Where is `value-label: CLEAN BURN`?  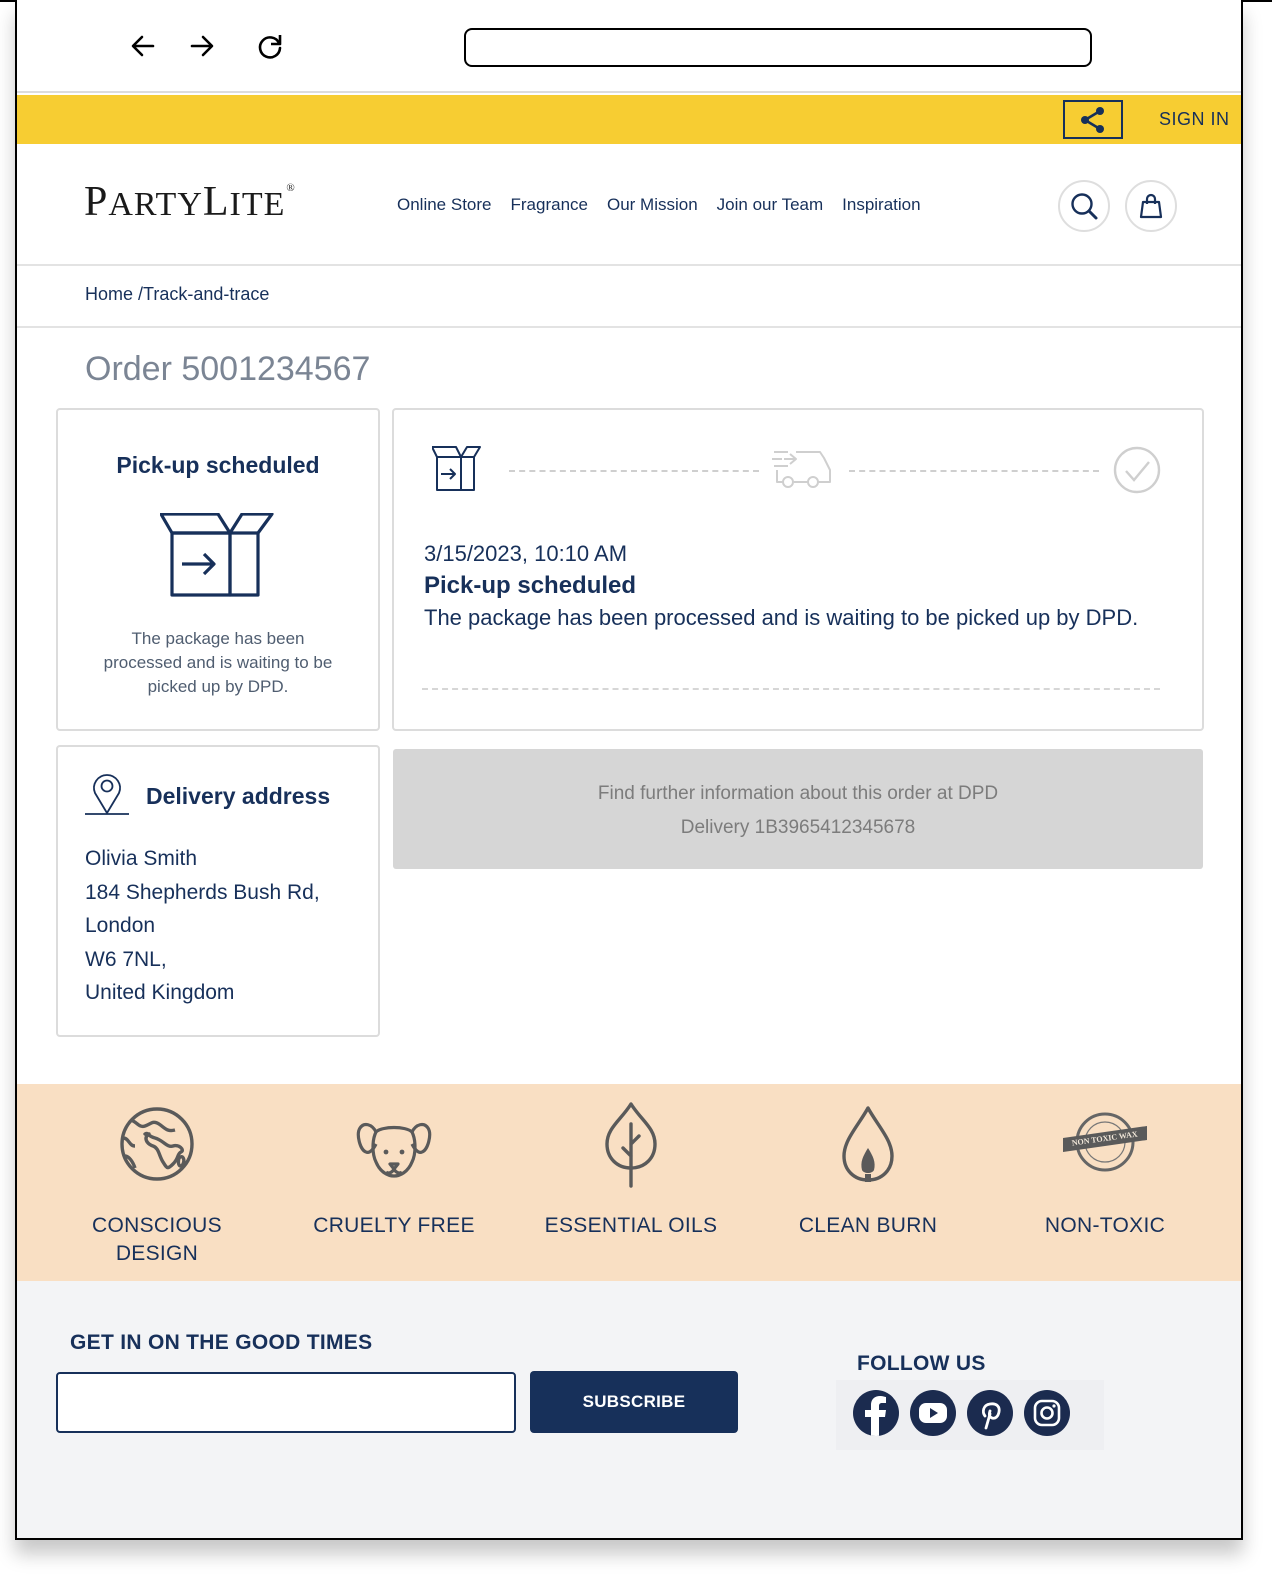
value-label: CLEAN BURN is located at coordinates (868, 1225).